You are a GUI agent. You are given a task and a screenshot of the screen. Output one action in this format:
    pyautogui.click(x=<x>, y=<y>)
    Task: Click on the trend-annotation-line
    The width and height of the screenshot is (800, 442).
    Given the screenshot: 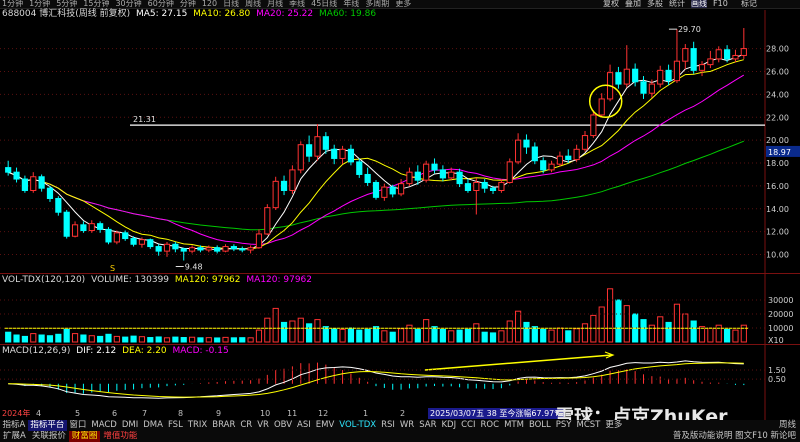 What is the action you would take?
    pyautogui.click(x=518, y=362)
    